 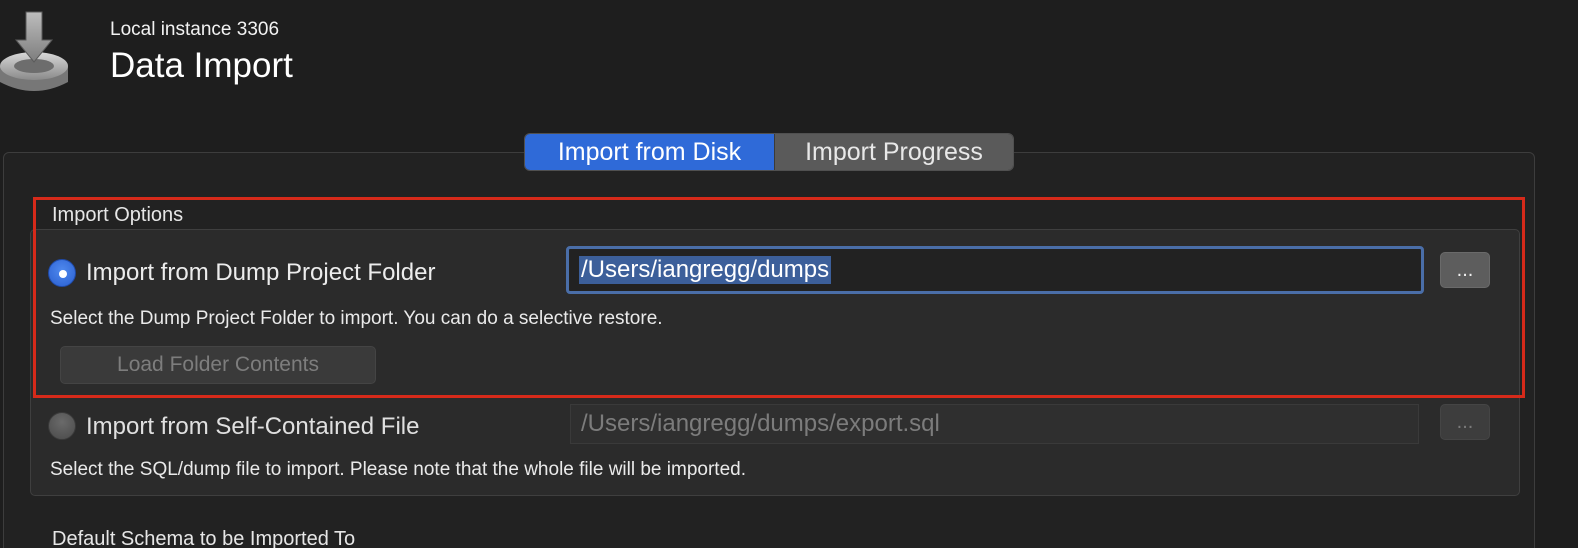 I want to click on default-schema-title: Default Schema to be Imported To, so click(x=204, y=538).